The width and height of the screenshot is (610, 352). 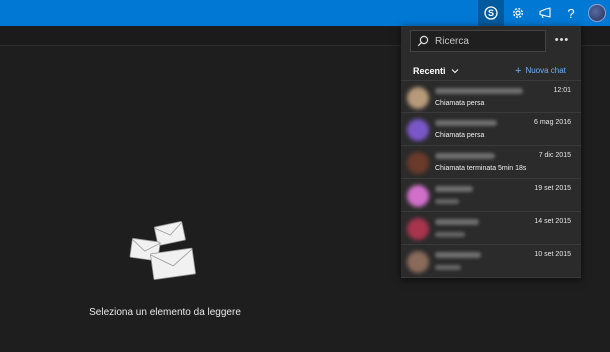 I want to click on new-chat-label: Nuova chat, so click(x=545, y=70).